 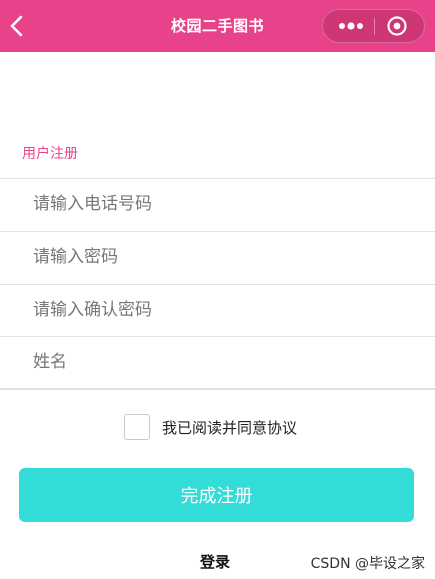 What do you see at coordinates (217, 389) in the screenshot?
I see `form-divider` at bounding box center [217, 389].